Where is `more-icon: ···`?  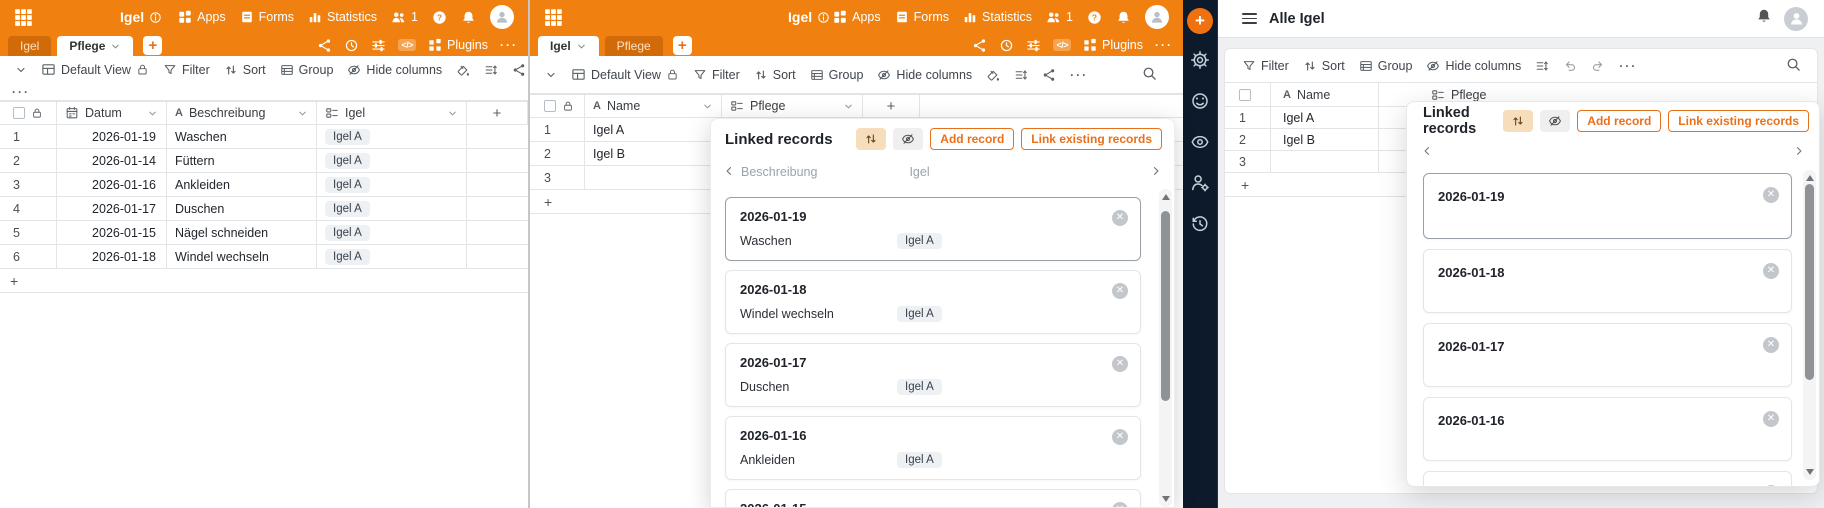
more-icon: ··· is located at coordinates (509, 45).